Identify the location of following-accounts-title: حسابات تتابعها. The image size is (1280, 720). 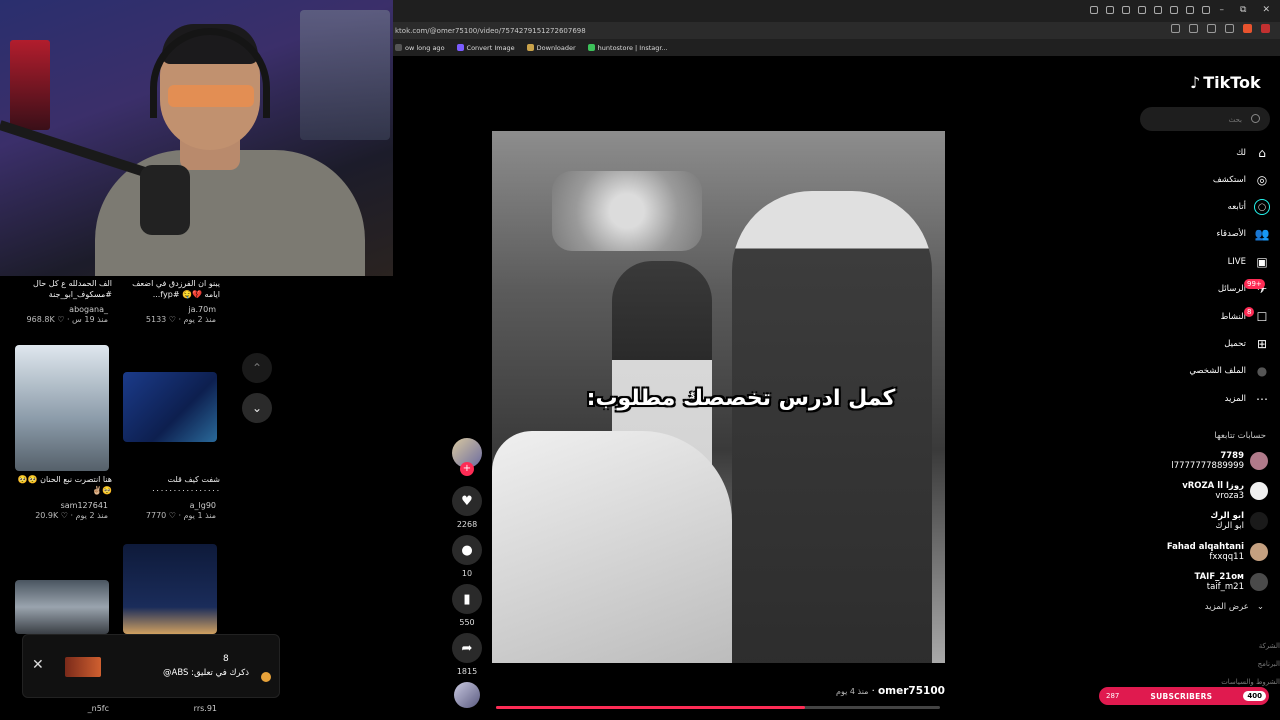
(1240, 436).